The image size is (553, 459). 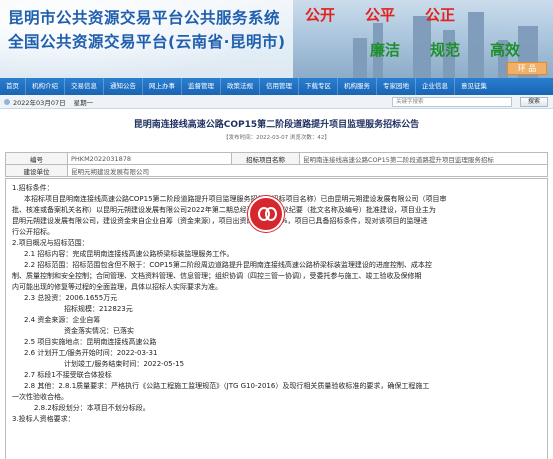 What do you see at coordinates (68, 375) in the screenshot?
I see `paragraph-line: 2.7 标段1不接受联合体投标` at bounding box center [68, 375].